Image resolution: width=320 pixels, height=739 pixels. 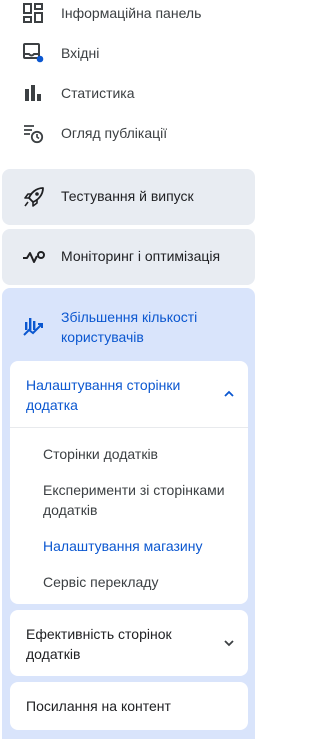 I want to click on nav-item-label: Вхідні, so click(x=80, y=53).